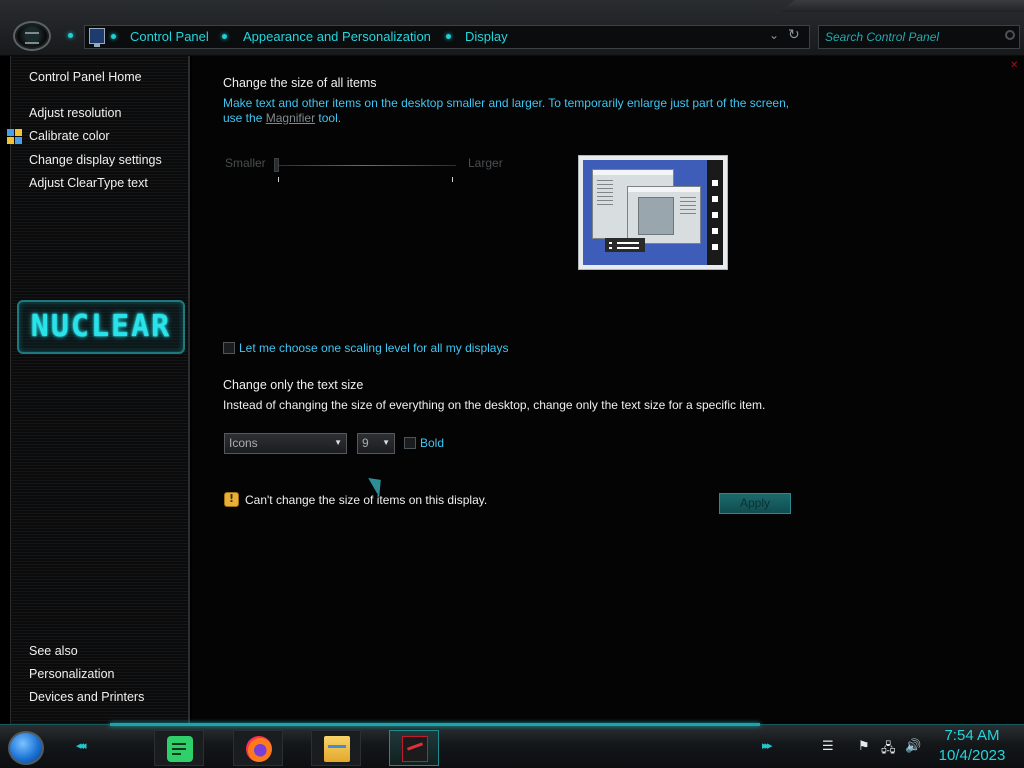  Describe the element at coordinates (231, 499) in the screenshot. I see `warning-icon` at that location.